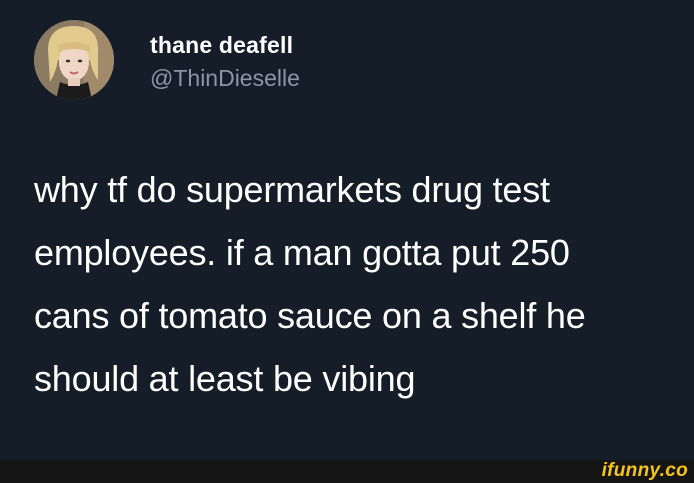  What do you see at coordinates (347, 471) in the screenshot?
I see `watermark-bar: ifunny.co` at bounding box center [347, 471].